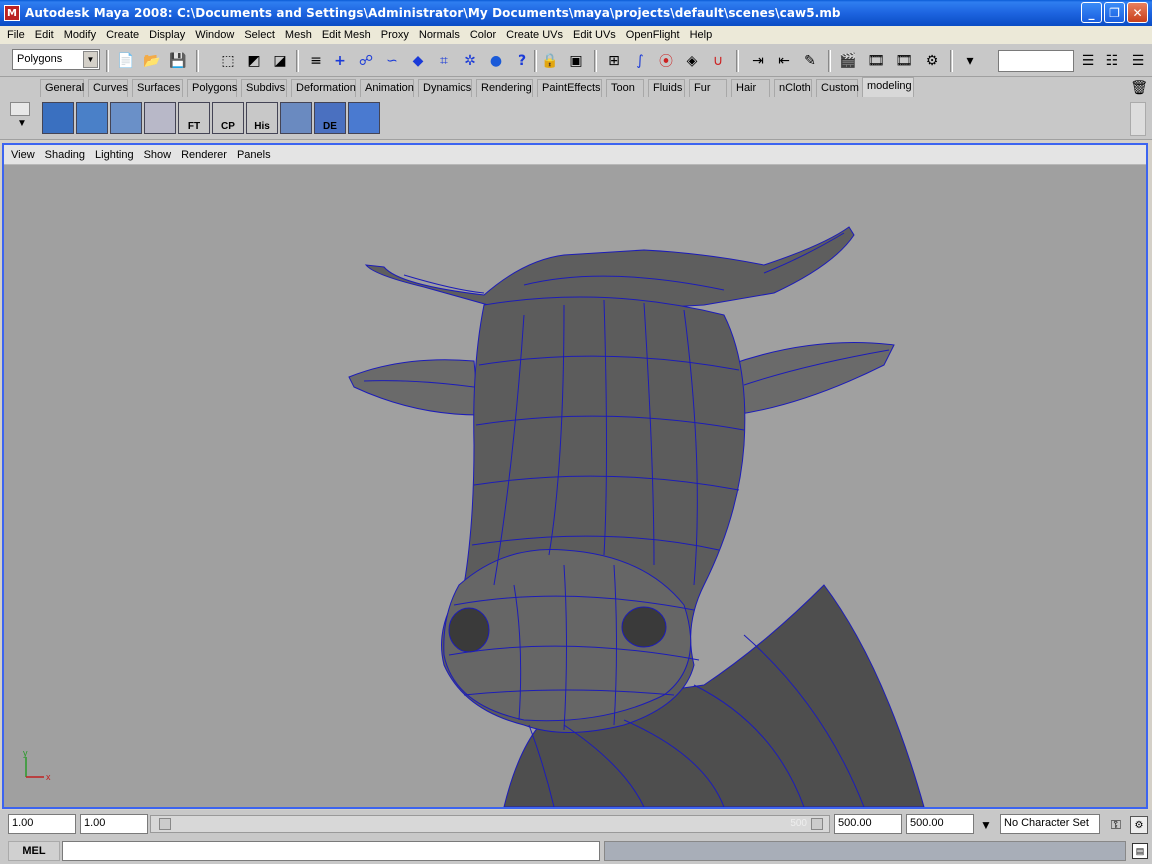  What do you see at coordinates (418, 61) in the screenshot?
I see `select-surfaces-icon: ◆` at bounding box center [418, 61].